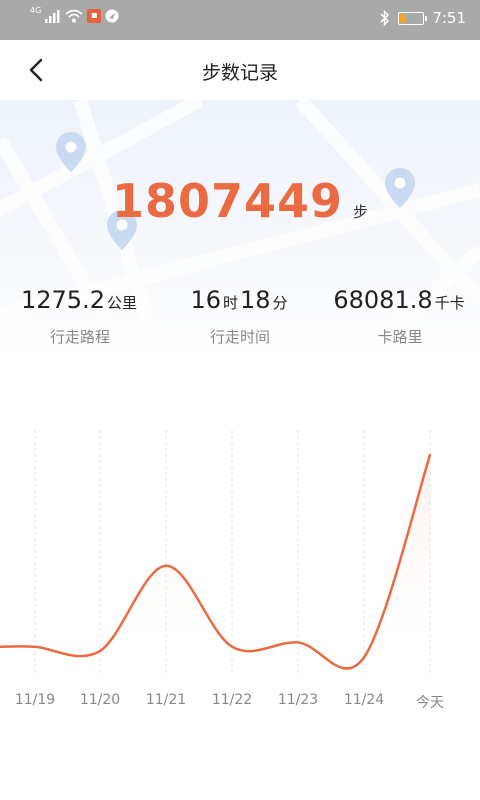 The height and width of the screenshot is (800, 480). What do you see at coordinates (230, 303) in the screenshot?
I see `duration-hours-unit: 时` at bounding box center [230, 303].